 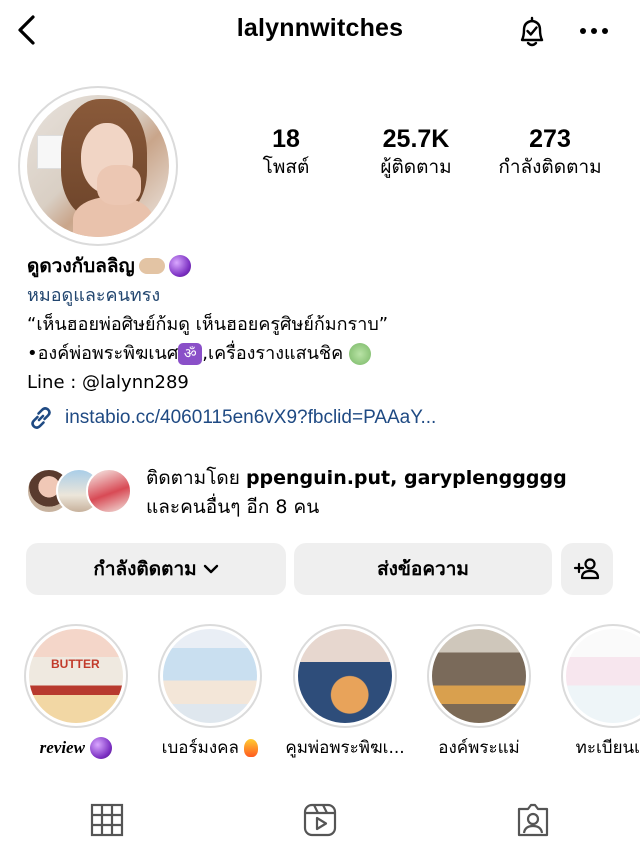 I want to click on back-button, so click(x=27, y=30).